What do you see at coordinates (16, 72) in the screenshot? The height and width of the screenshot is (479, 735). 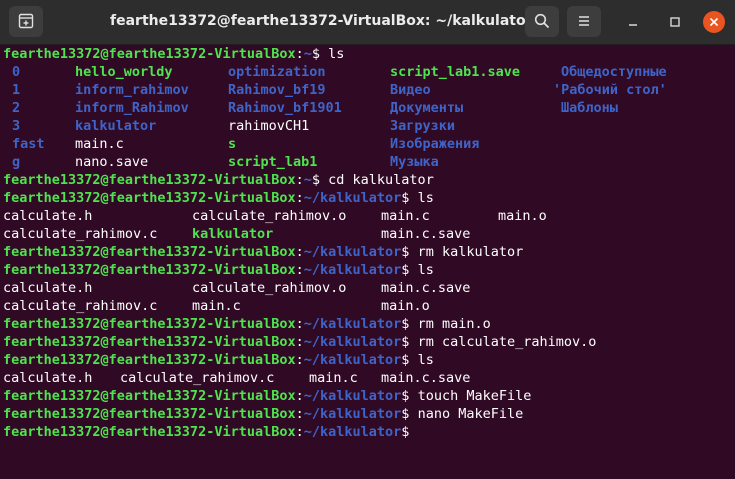 I see `listing-entry: 0` at bounding box center [16, 72].